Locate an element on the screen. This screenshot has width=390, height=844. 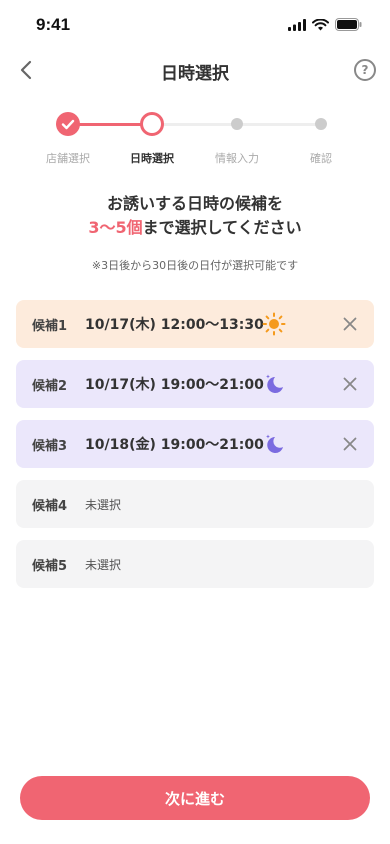
candidate-row-2: 候補2 10/17(木) 19:00〜21:00 is located at coordinates (195, 384).